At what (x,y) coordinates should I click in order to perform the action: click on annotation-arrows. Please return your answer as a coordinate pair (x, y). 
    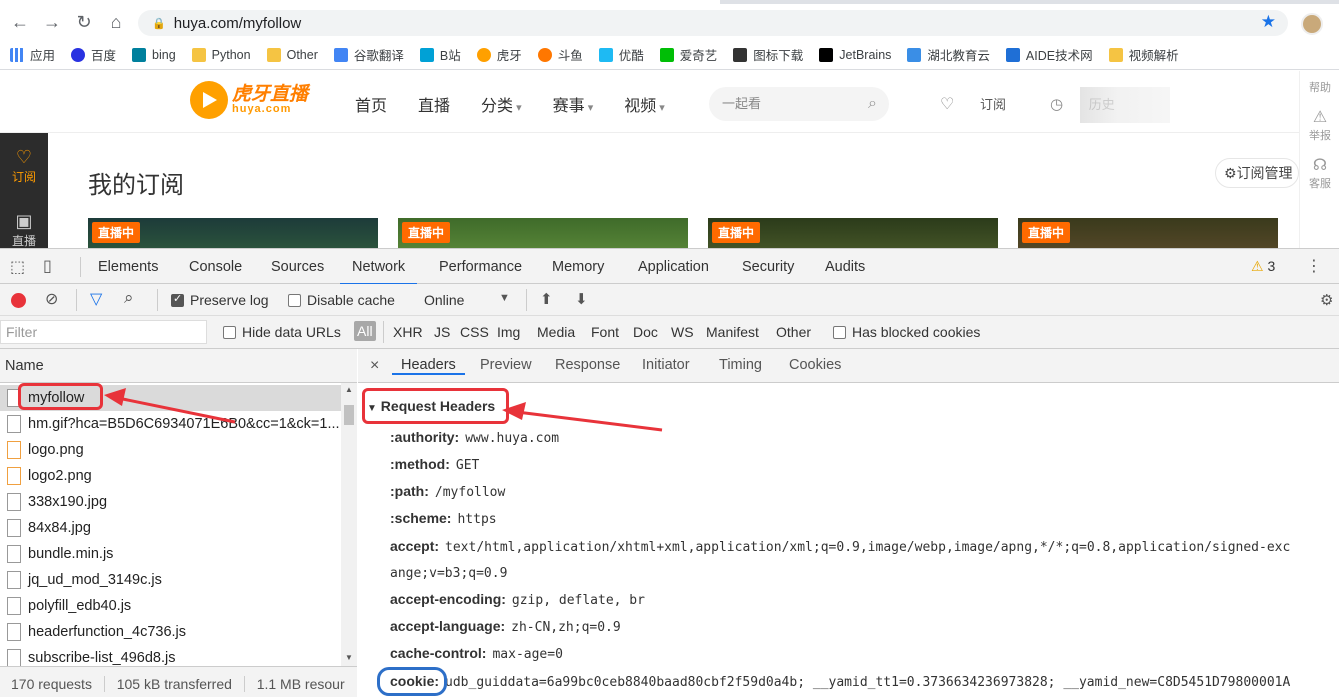
    Looking at the image, I should click on (383, 410).